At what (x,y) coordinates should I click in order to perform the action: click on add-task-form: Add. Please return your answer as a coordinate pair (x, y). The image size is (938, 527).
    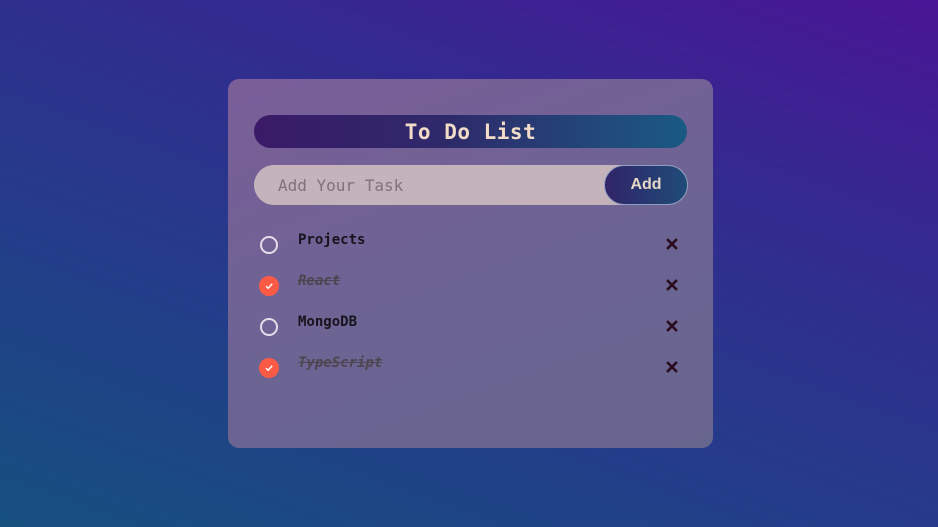
    Looking at the image, I should click on (471, 185).